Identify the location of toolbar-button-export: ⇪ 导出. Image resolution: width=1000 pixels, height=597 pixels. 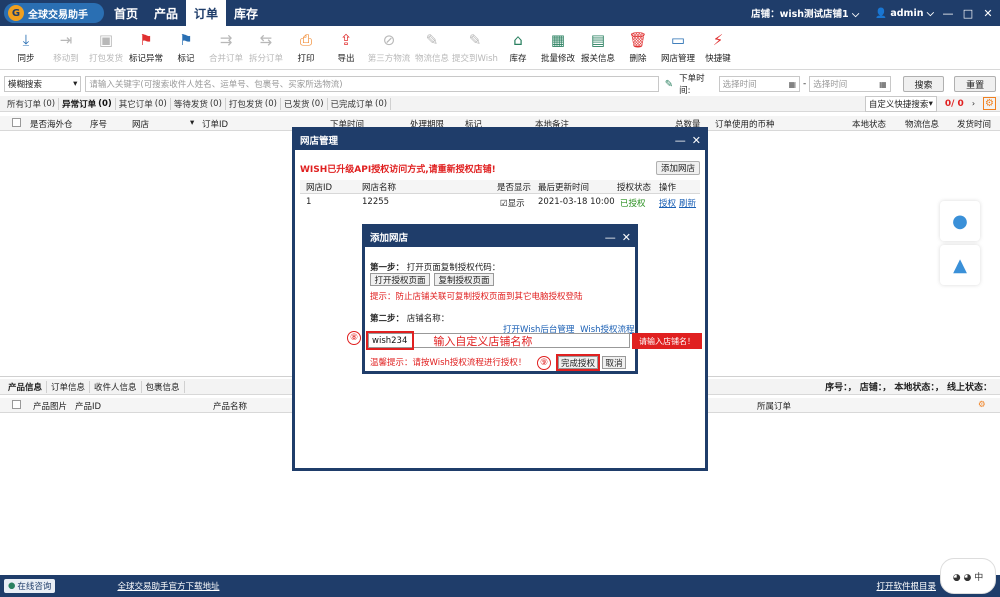
(346, 48).